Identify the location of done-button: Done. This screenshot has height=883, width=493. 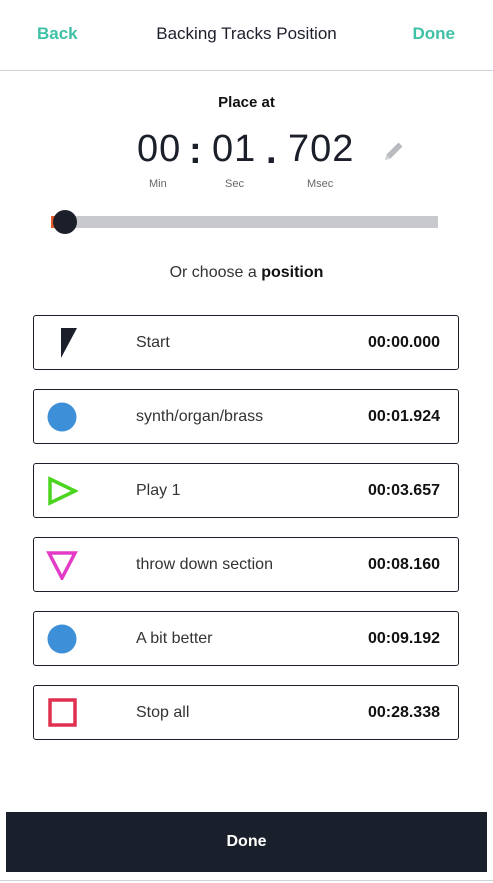
(246, 842).